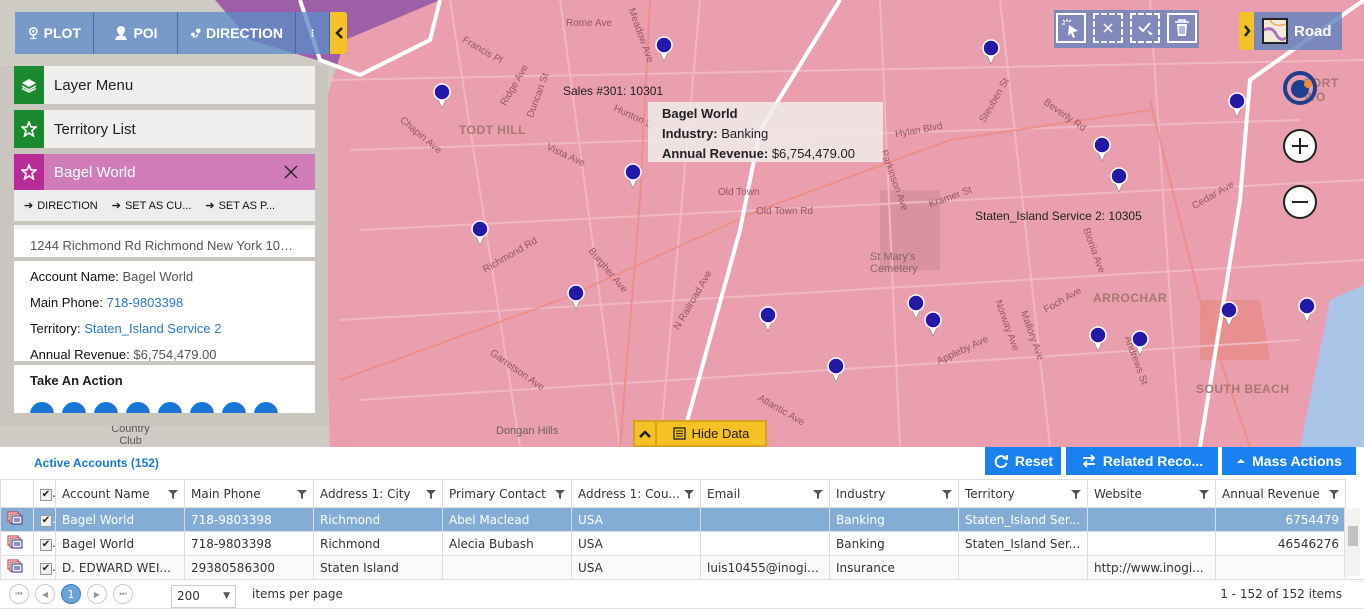 Image resolution: width=1364 pixels, height=615 pixels. I want to click on selected-record-header: Bagel World, so click(164, 172).